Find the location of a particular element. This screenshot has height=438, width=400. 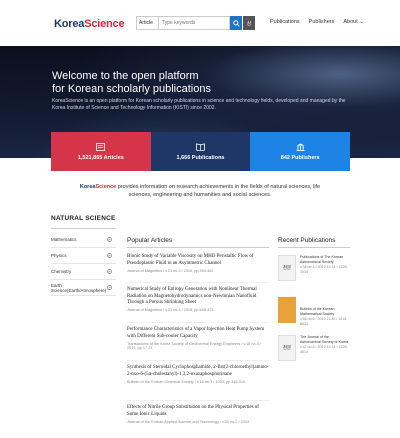

detail-search-label: 상 is located at coordinates (249, 23).